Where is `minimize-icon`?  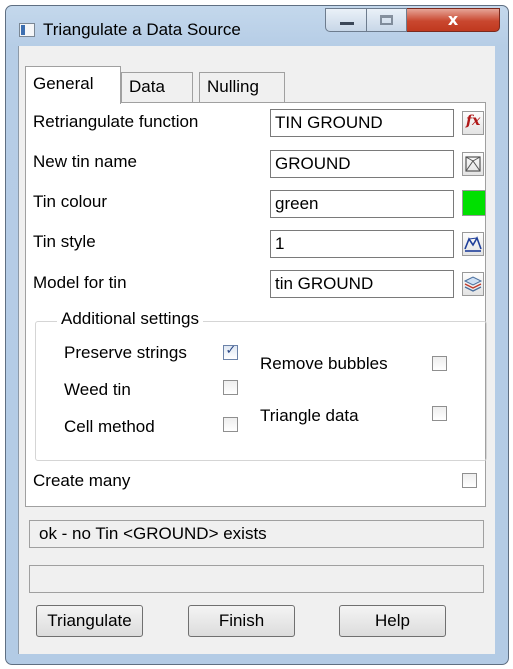 minimize-icon is located at coordinates (347, 23).